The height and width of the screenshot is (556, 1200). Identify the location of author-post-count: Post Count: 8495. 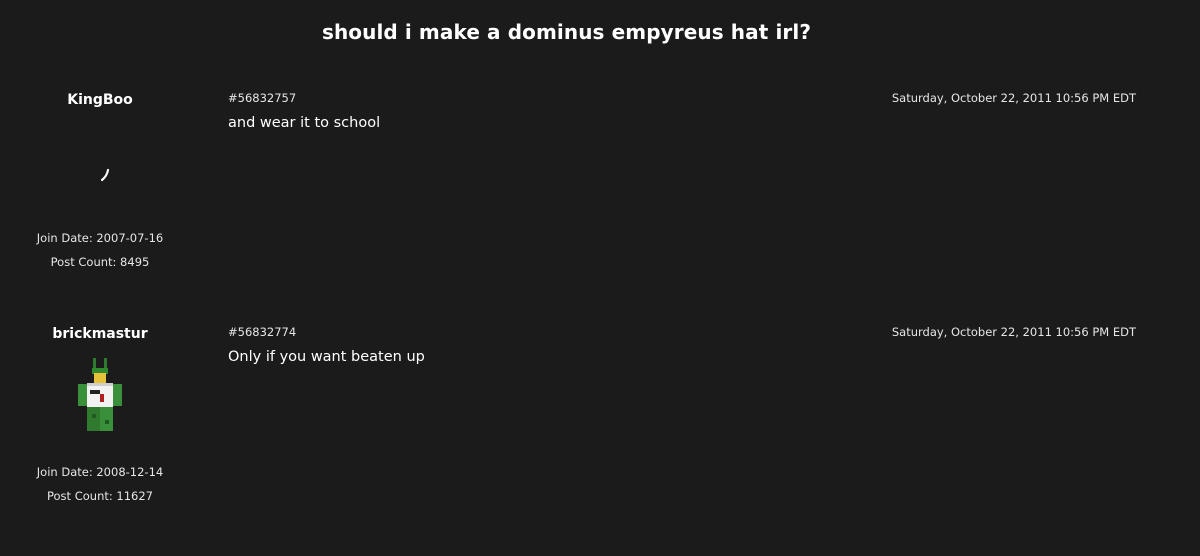
(100, 262).